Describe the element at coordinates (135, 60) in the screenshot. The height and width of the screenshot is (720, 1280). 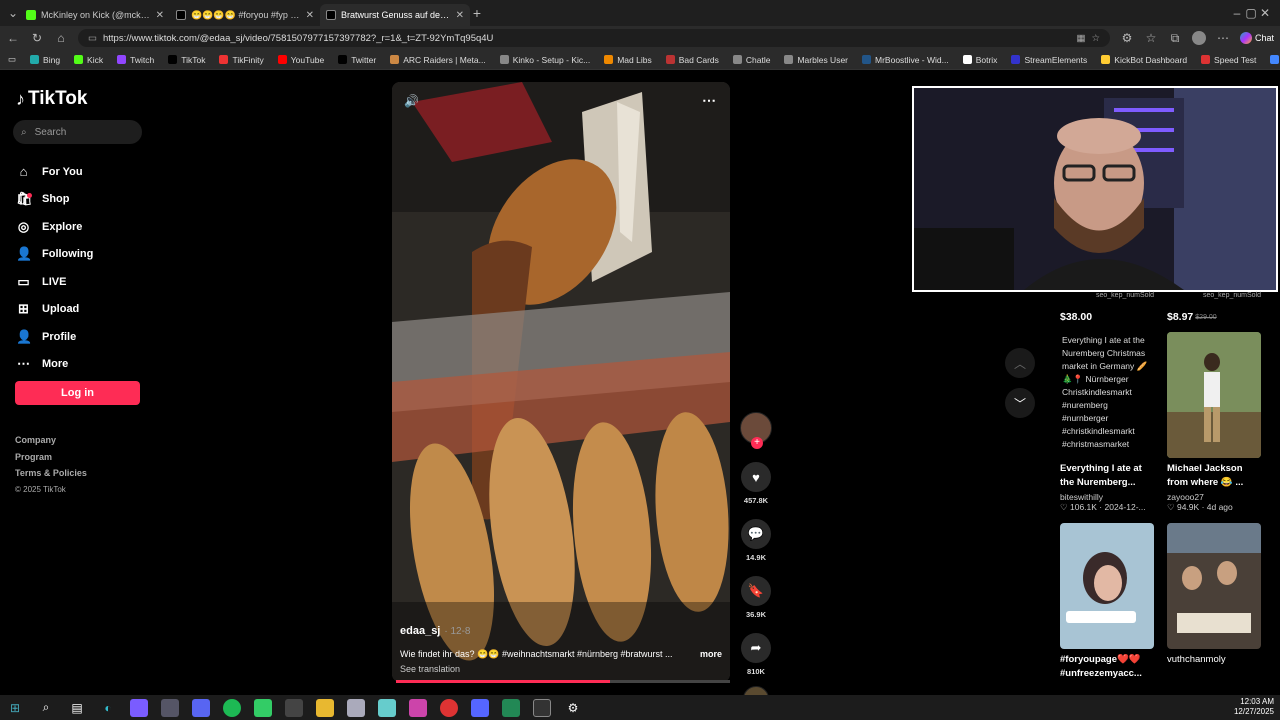
I see `bookmark-item: Twitch` at that location.